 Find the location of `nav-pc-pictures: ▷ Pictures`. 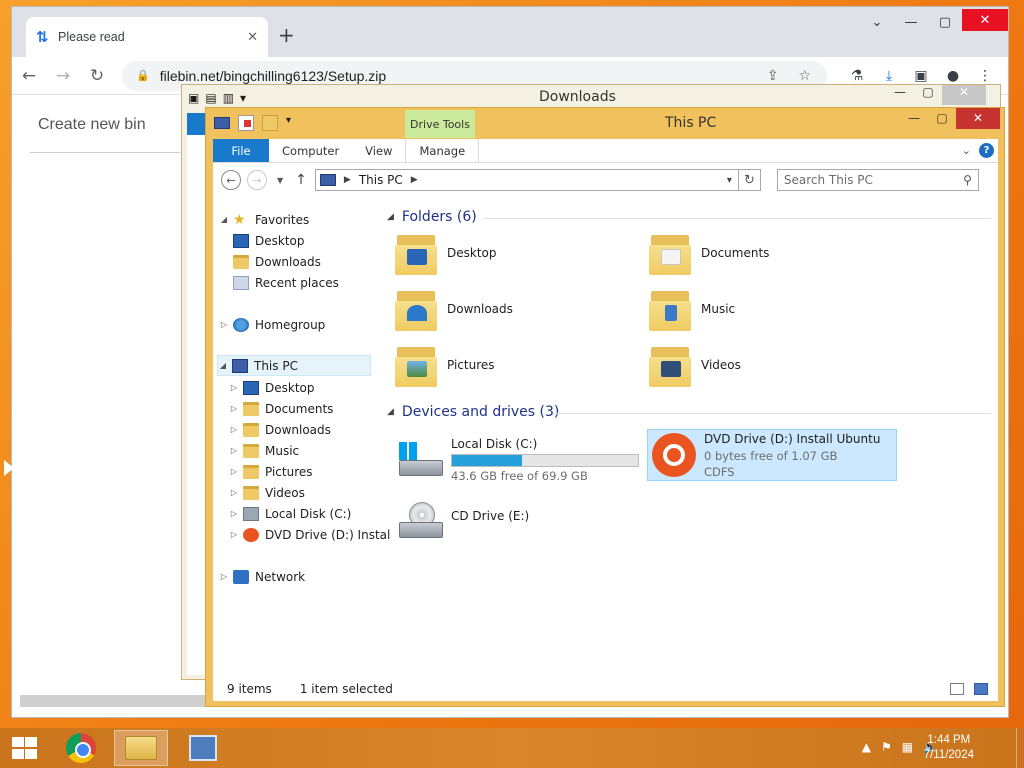

nav-pc-pictures: ▷ Pictures is located at coordinates (271, 471).